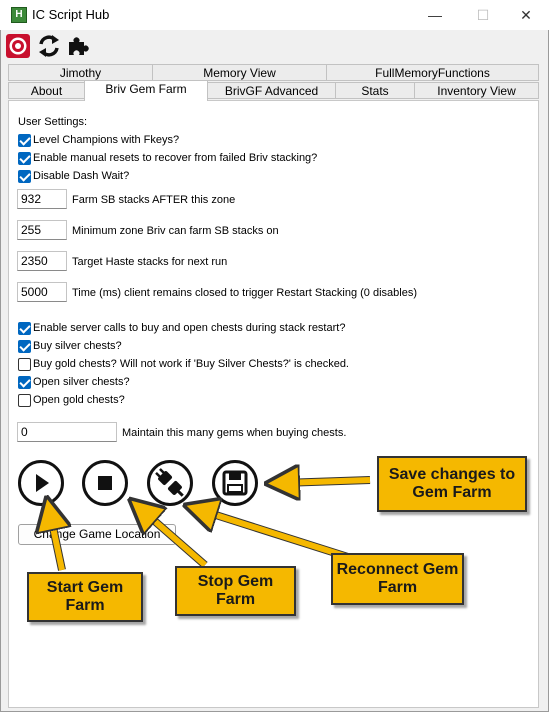  Describe the element at coordinates (78, 46) in the screenshot. I see `puzzle-icon` at that location.